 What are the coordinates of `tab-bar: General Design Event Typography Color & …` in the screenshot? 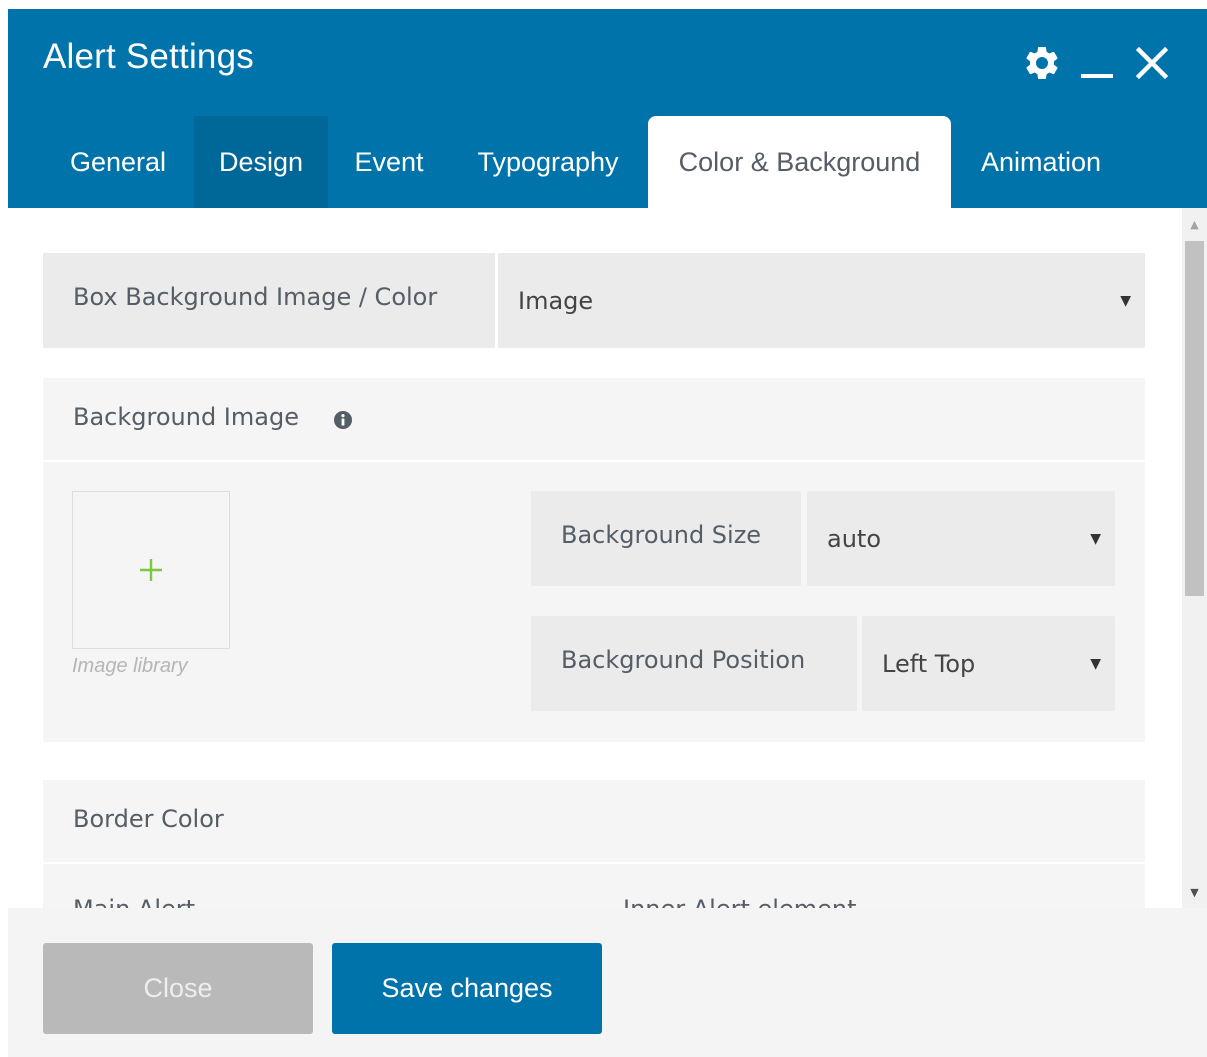 It's located at (607, 162).